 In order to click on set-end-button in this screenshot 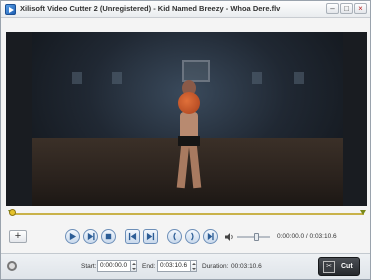, I will do `click(192, 236)`.